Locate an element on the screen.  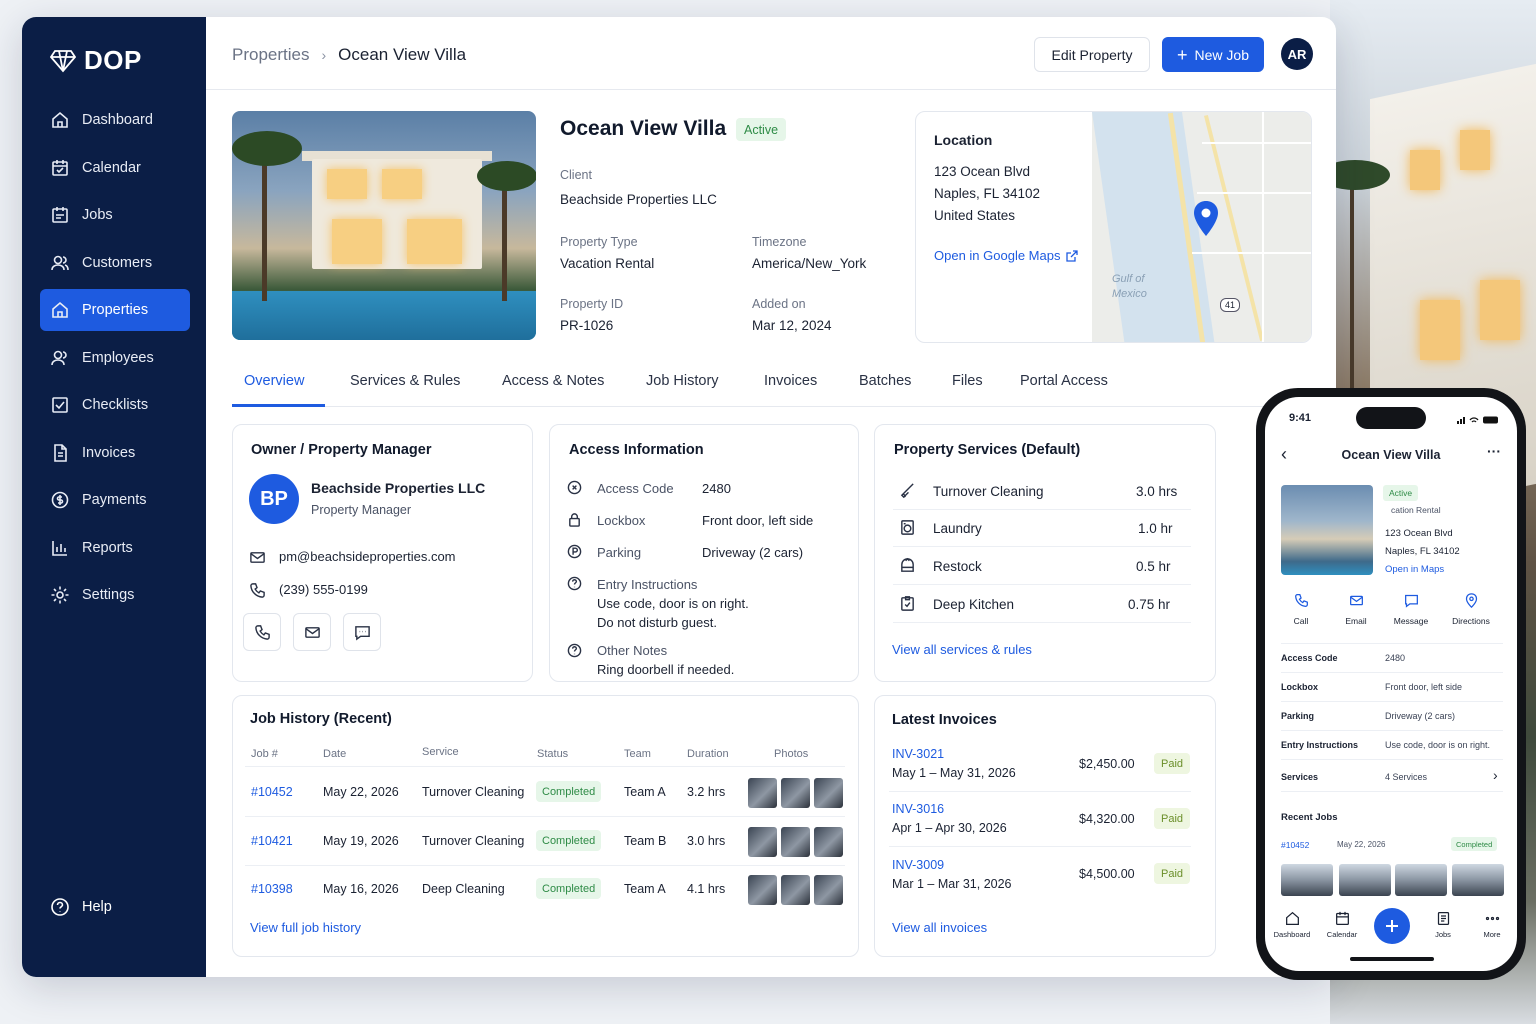
sidebar-item-payments: Payments is located at coordinates (115, 500).